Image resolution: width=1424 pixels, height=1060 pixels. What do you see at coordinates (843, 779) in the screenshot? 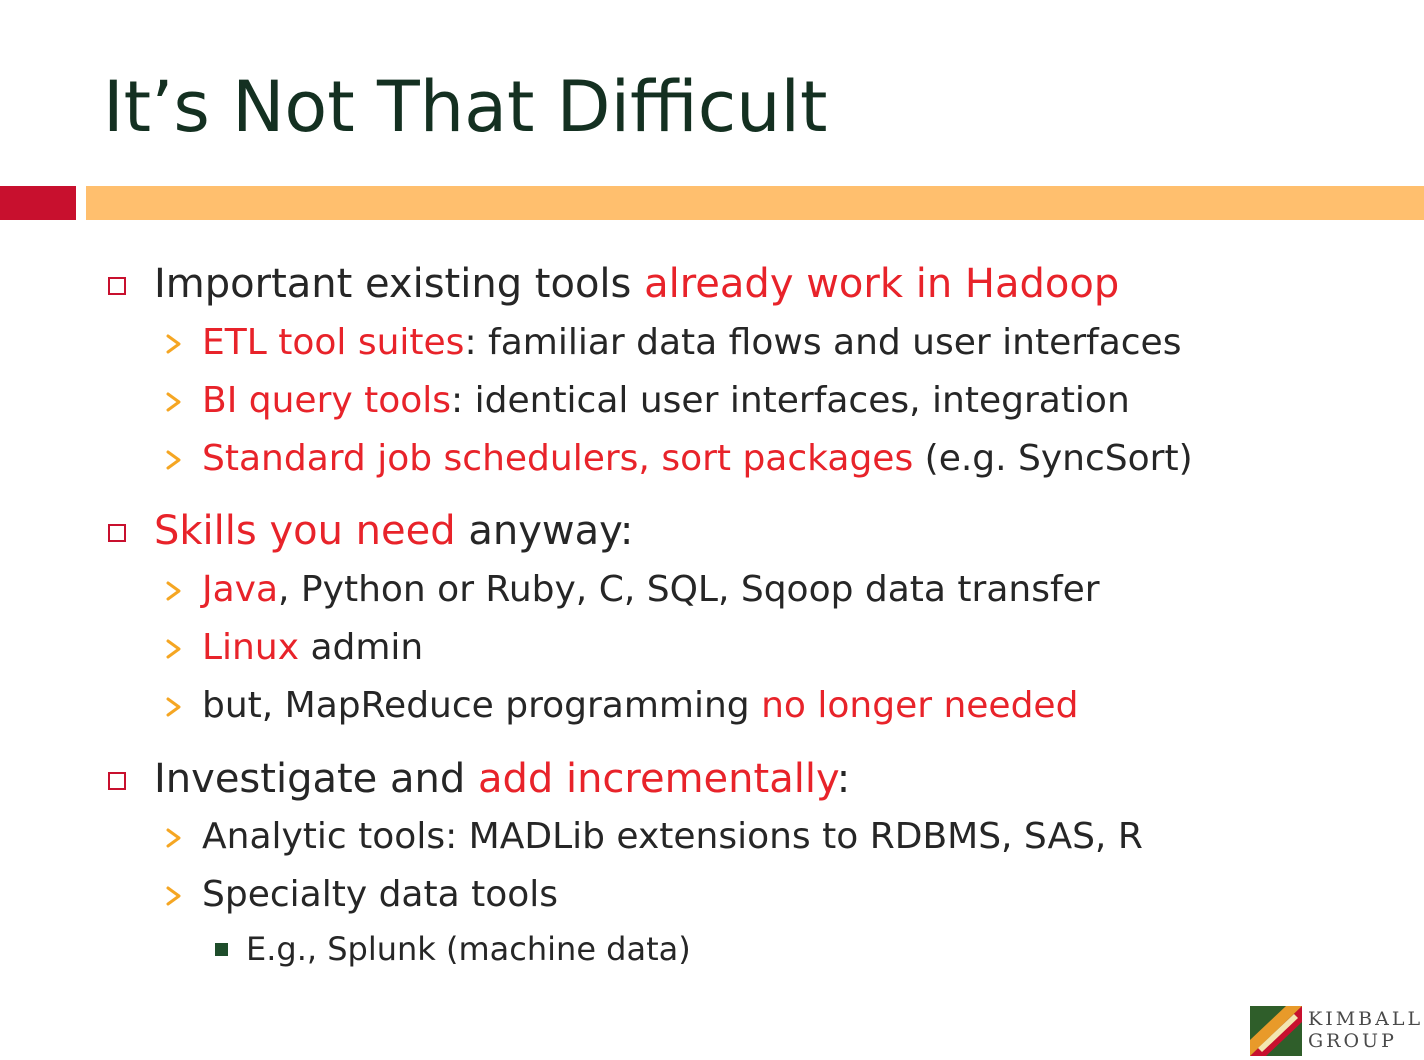
I see `body-text: :` at bounding box center [843, 779].